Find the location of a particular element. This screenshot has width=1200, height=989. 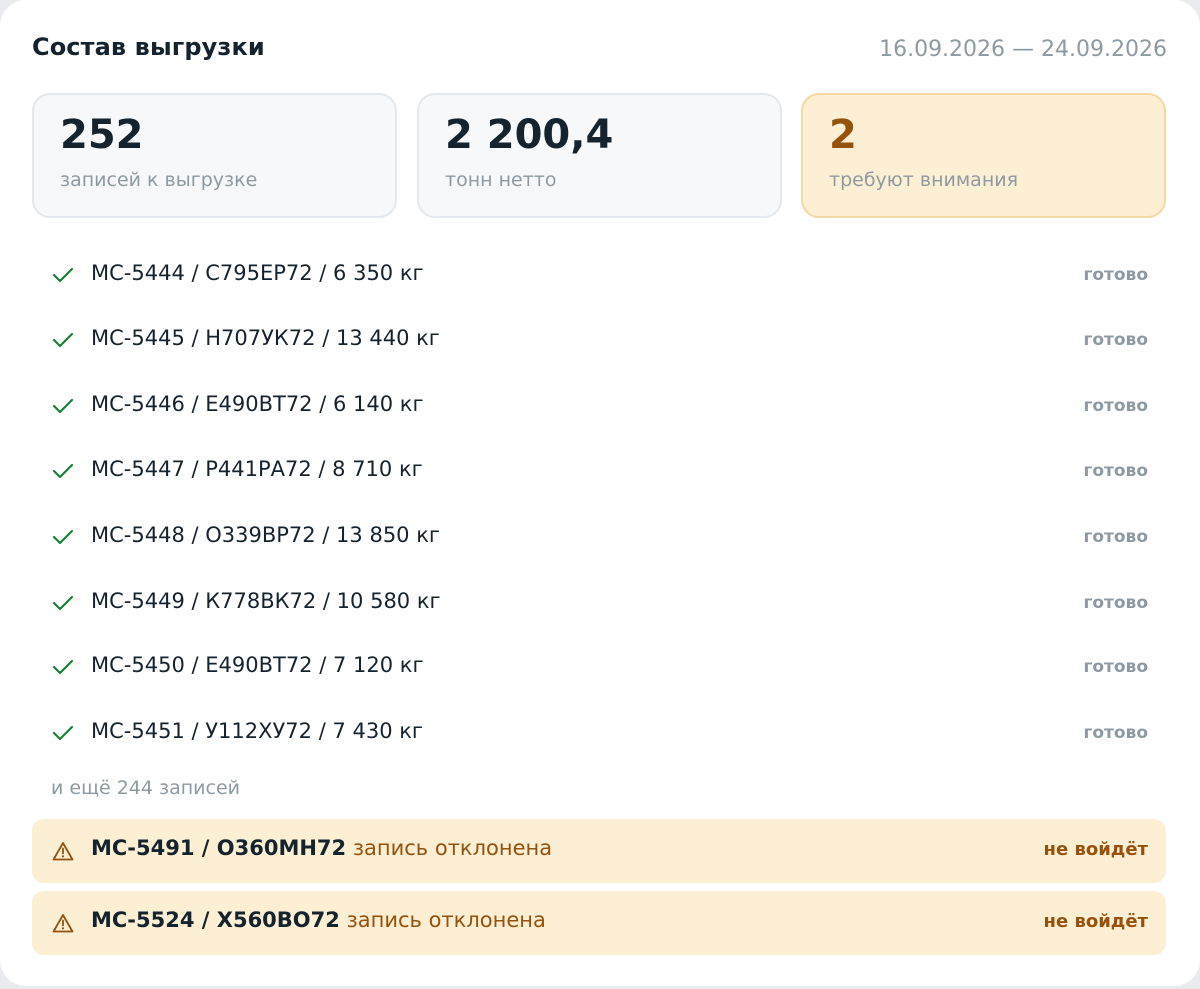

record-text: МС-5444 / С795ЕР72 / 6 350 кг is located at coordinates (257, 273).